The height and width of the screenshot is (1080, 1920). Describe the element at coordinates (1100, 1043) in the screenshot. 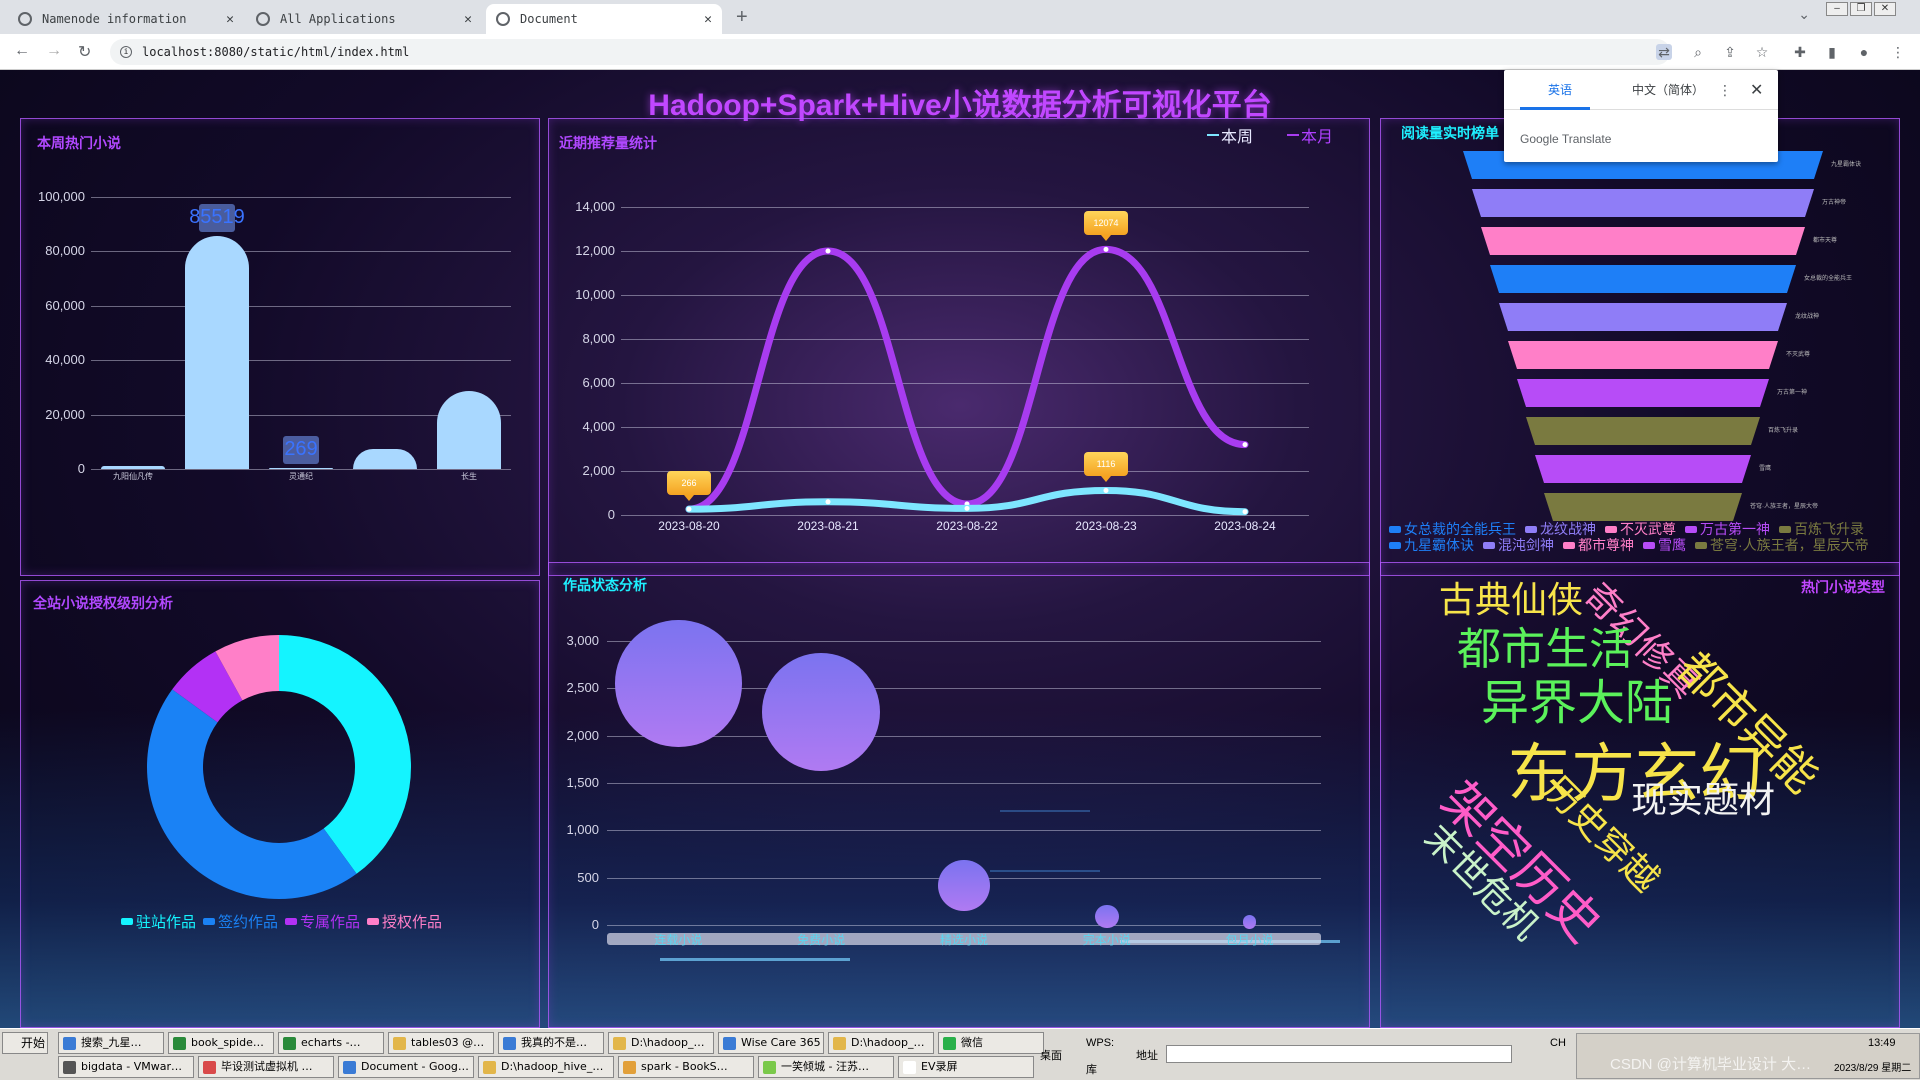

I see `wps-label: WPS:` at that location.